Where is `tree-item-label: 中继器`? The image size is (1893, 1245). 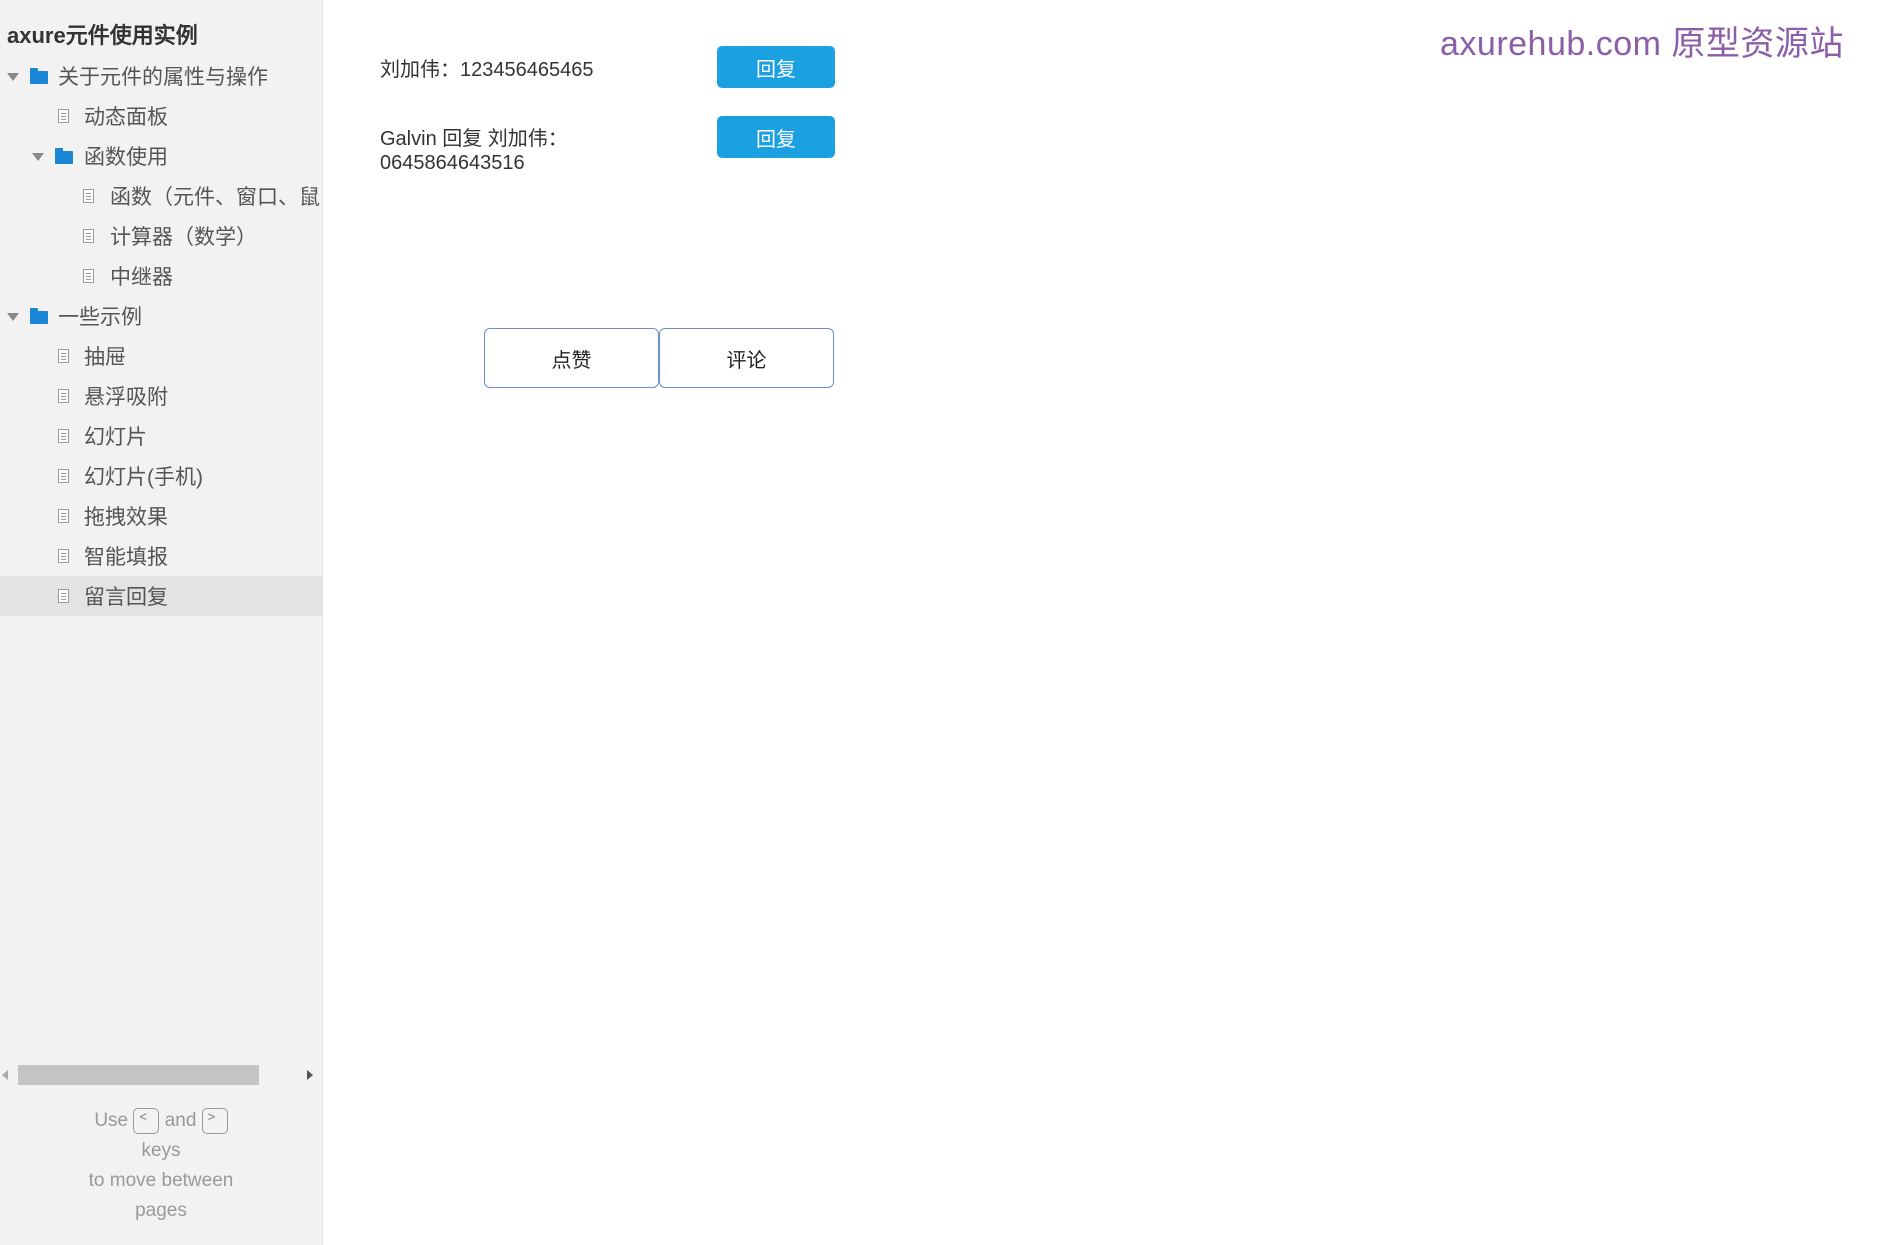
tree-item-label: 中继器 is located at coordinates (141, 277).